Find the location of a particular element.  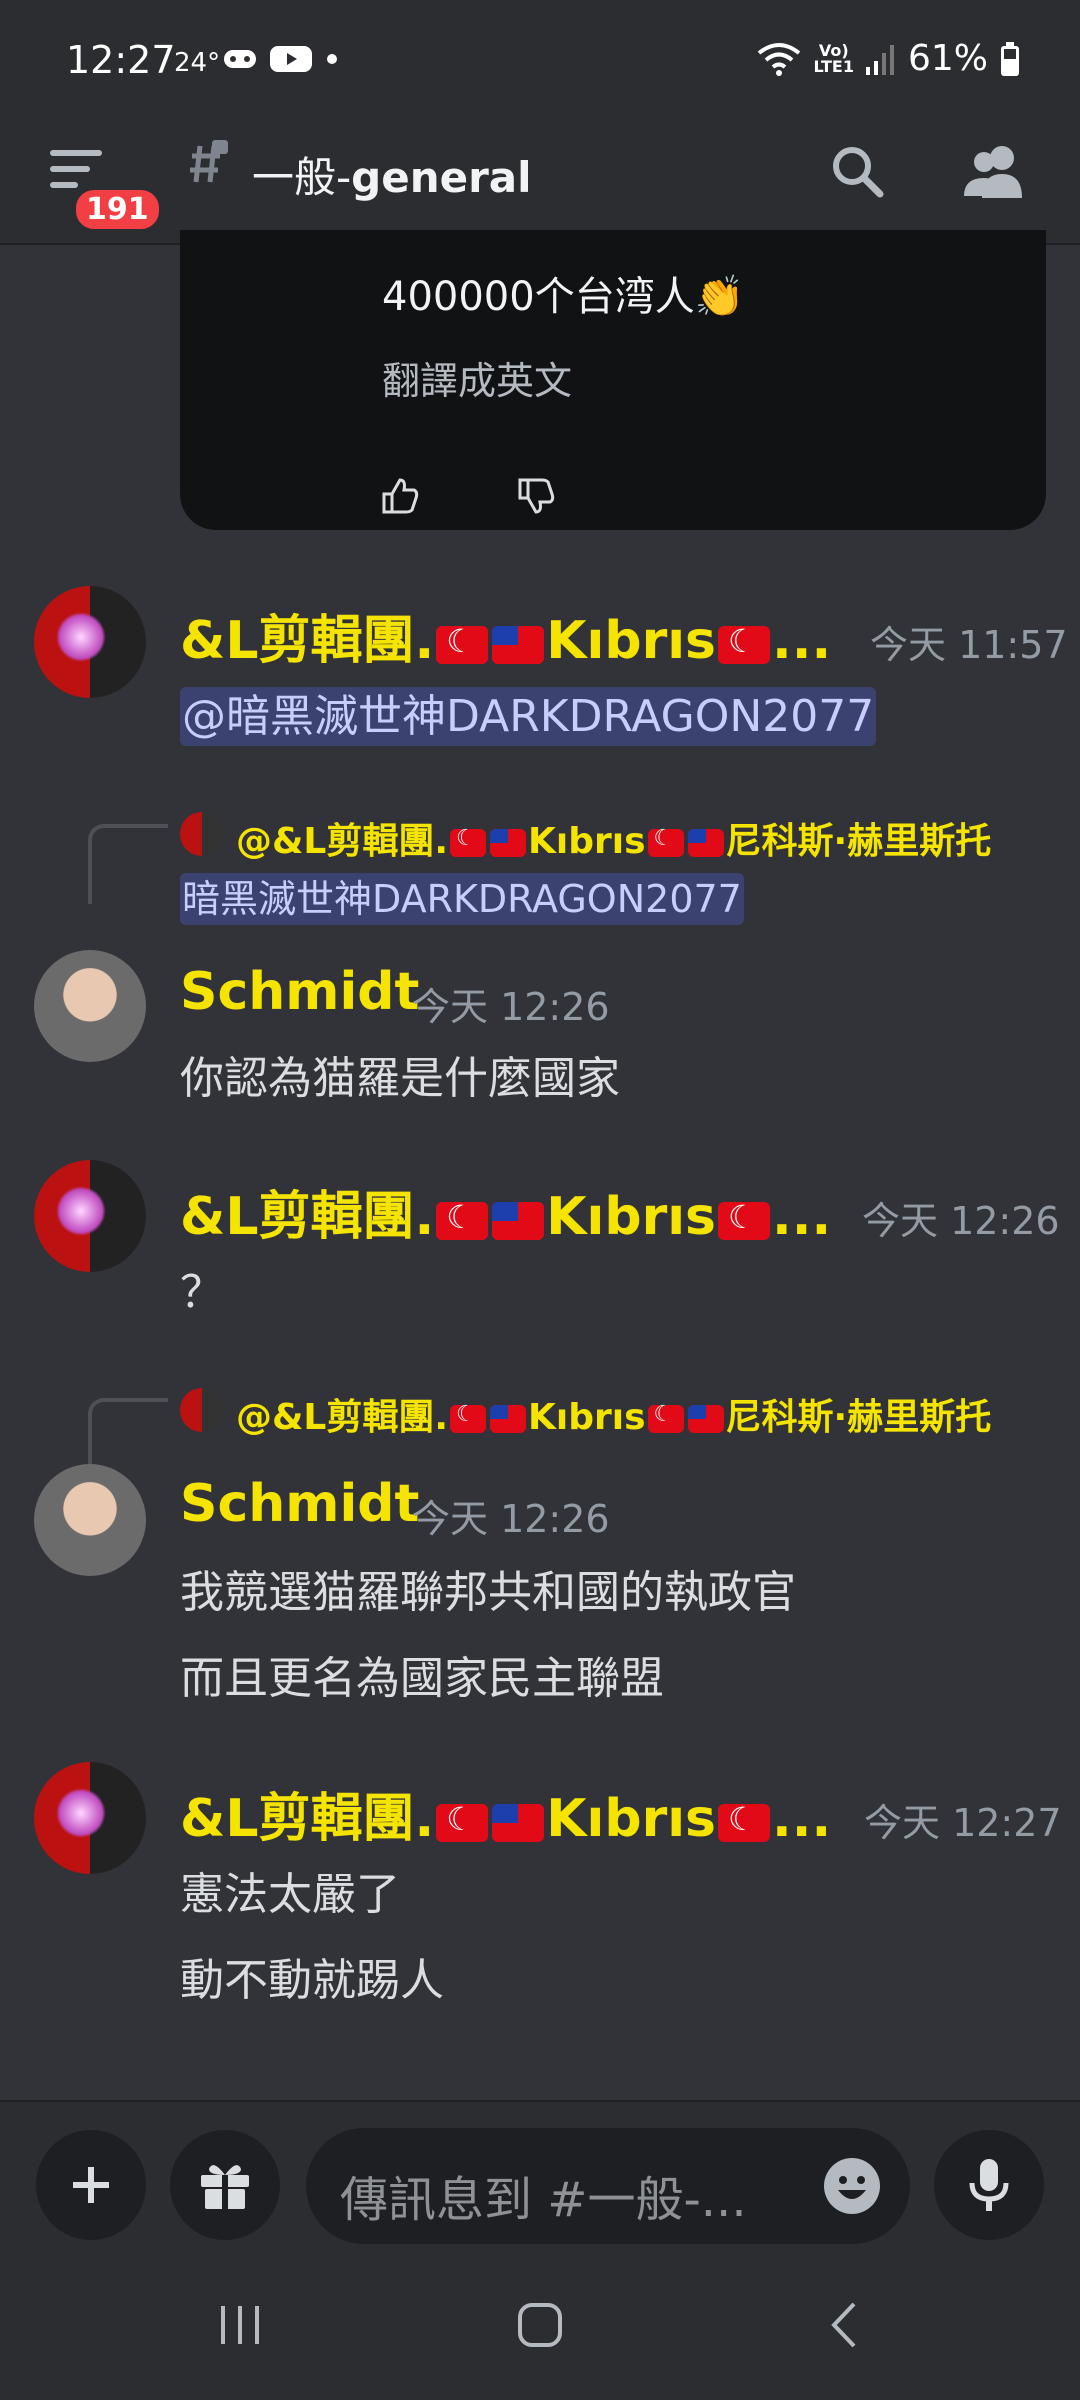

message-text: 我競選猫羅聯邦共和國的執政官 is located at coordinates (488, 1592).